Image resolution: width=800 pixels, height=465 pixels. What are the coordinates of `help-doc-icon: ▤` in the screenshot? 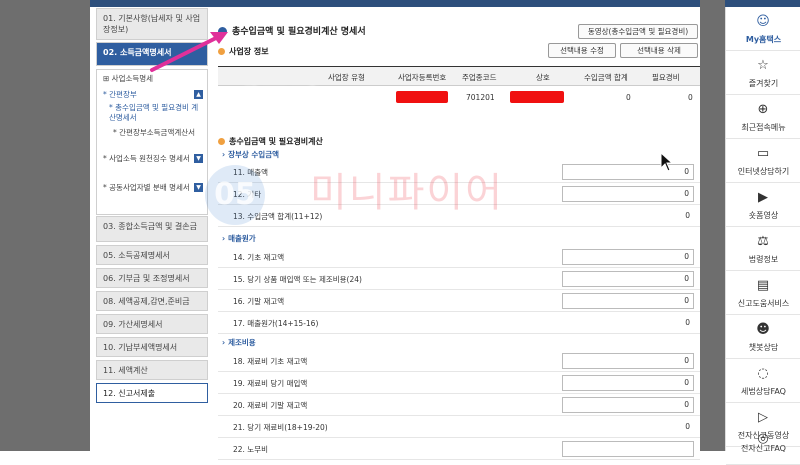 It's located at (763, 285).